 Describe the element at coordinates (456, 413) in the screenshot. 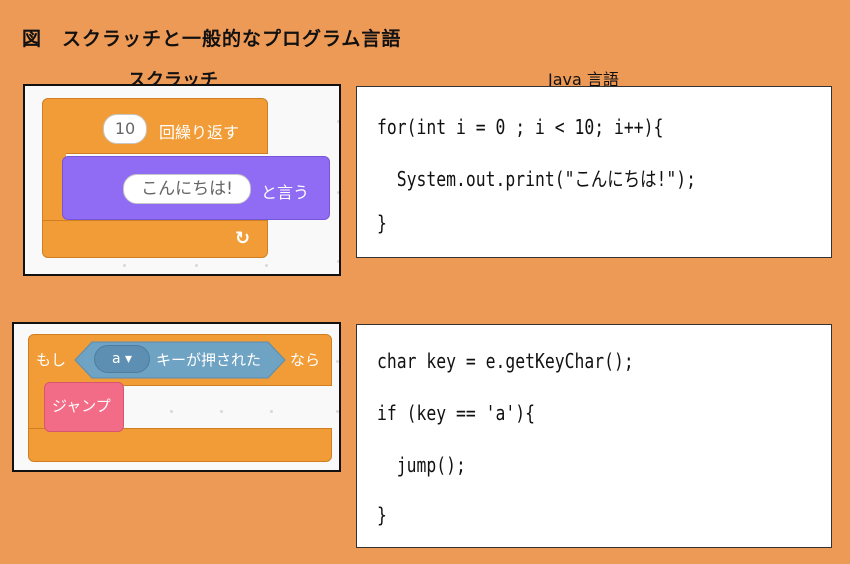

I see `code-line: if (key == 'a'){` at that location.